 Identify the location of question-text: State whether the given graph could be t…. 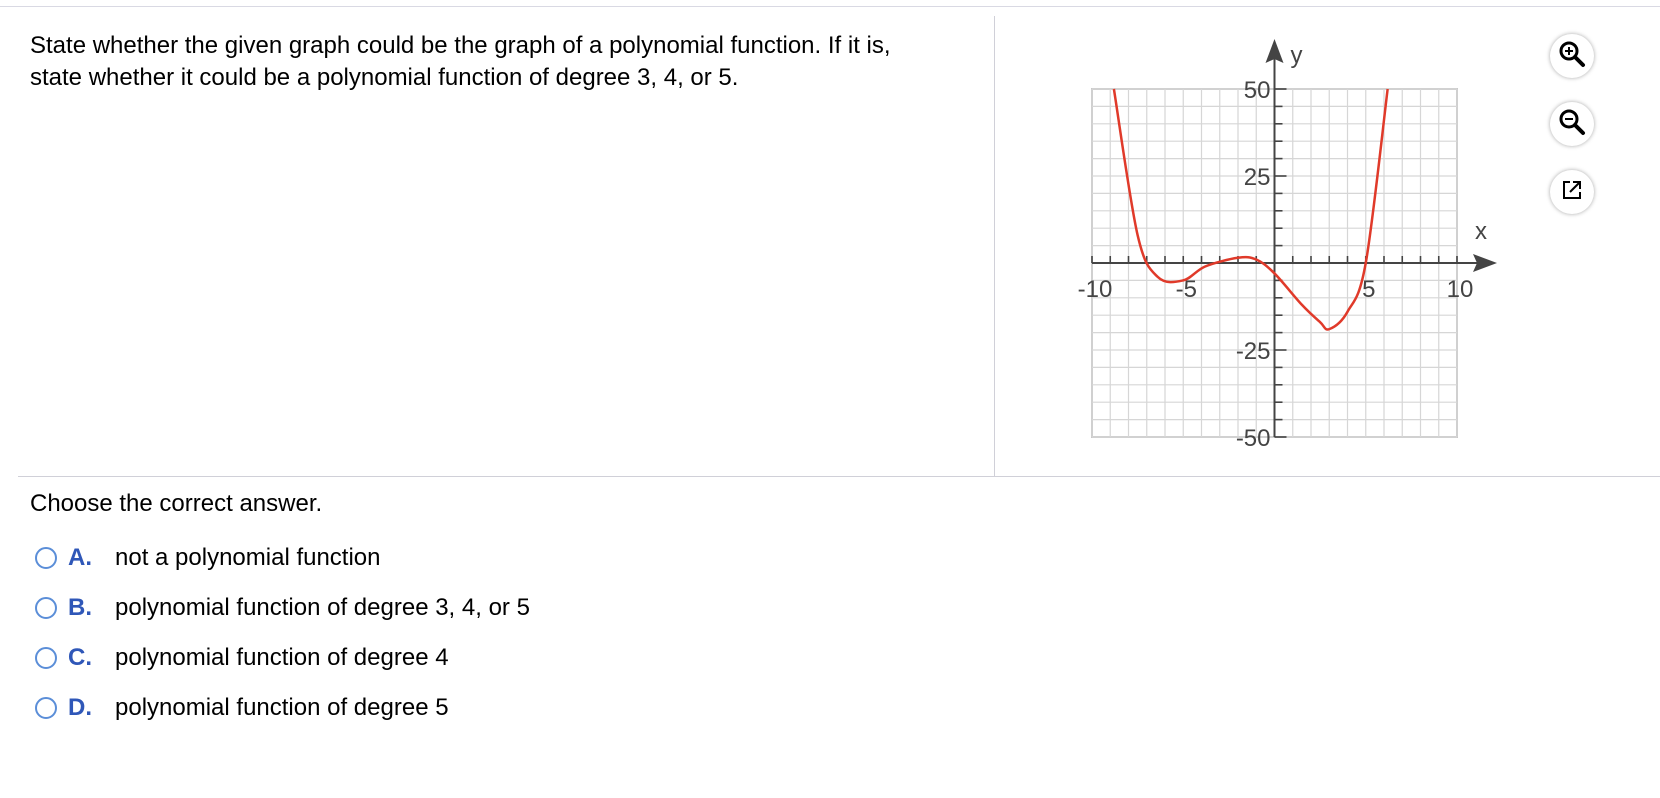
(505, 62).